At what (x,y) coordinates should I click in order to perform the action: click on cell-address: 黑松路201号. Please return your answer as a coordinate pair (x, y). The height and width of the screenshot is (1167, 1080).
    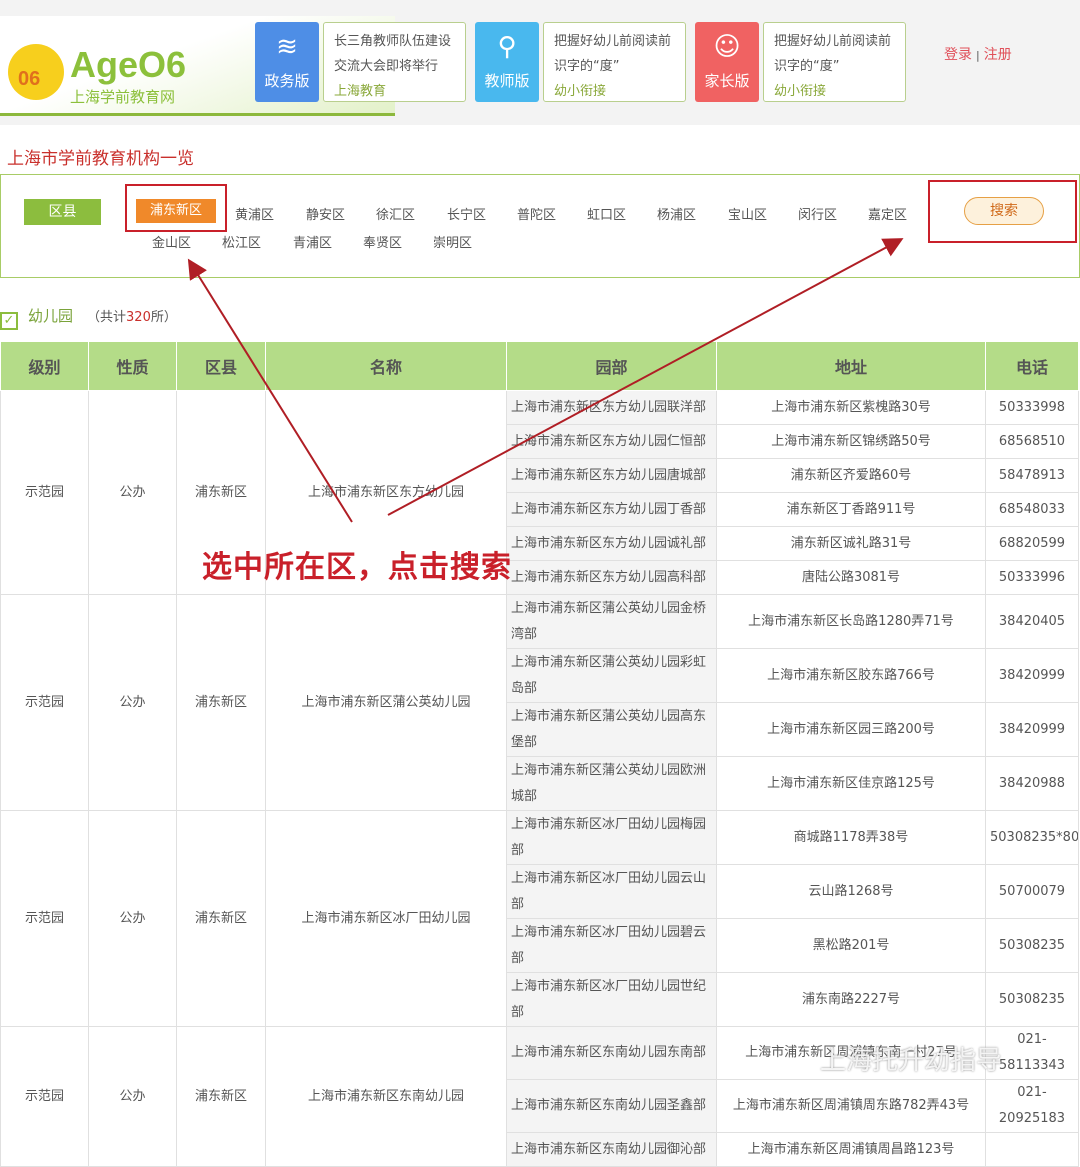
    Looking at the image, I should click on (851, 945).